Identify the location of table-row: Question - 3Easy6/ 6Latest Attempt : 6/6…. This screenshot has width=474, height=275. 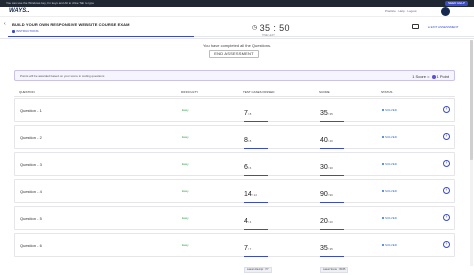
(234, 172).